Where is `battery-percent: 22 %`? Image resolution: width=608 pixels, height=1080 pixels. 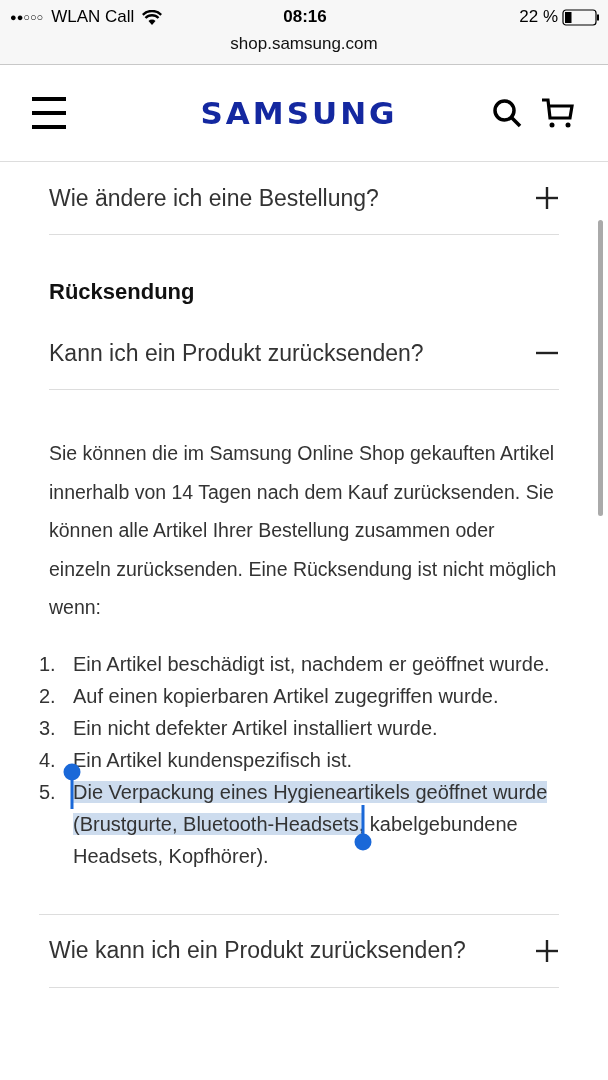 battery-percent: 22 % is located at coordinates (538, 17).